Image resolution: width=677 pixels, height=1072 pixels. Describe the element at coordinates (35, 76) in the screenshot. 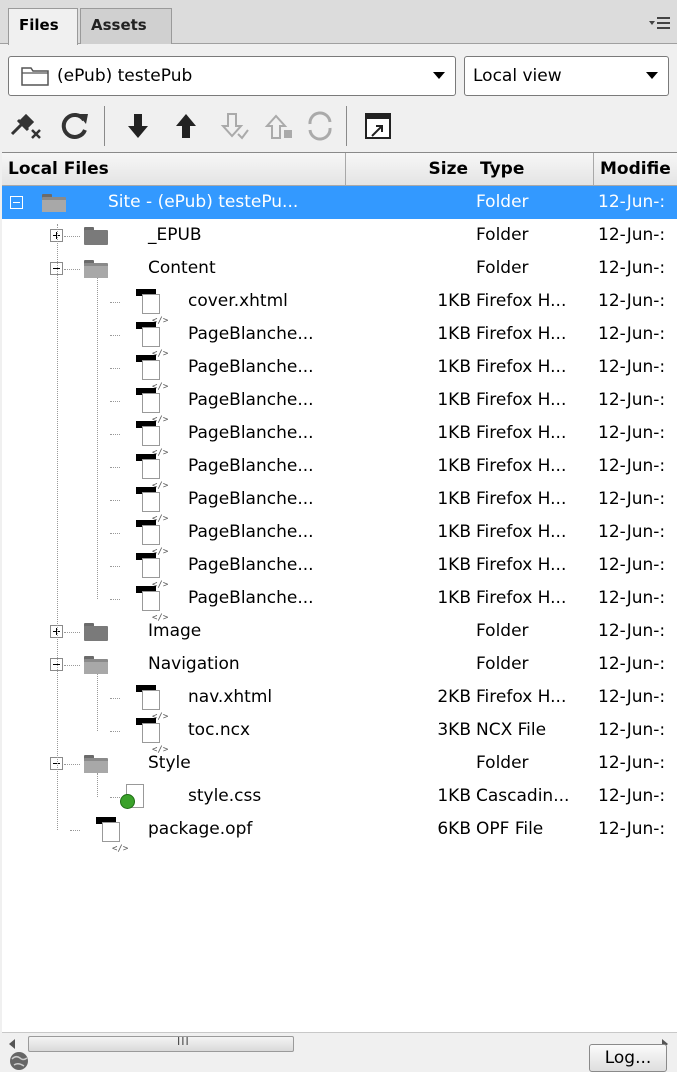

I see `folder-outline-icon` at that location.